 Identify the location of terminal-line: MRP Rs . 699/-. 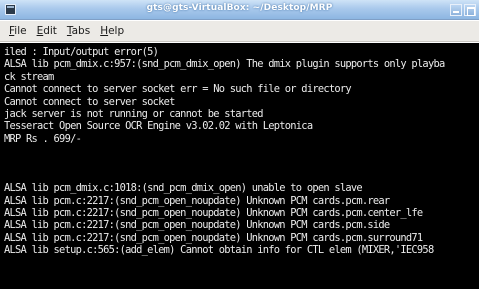
(43, 138).